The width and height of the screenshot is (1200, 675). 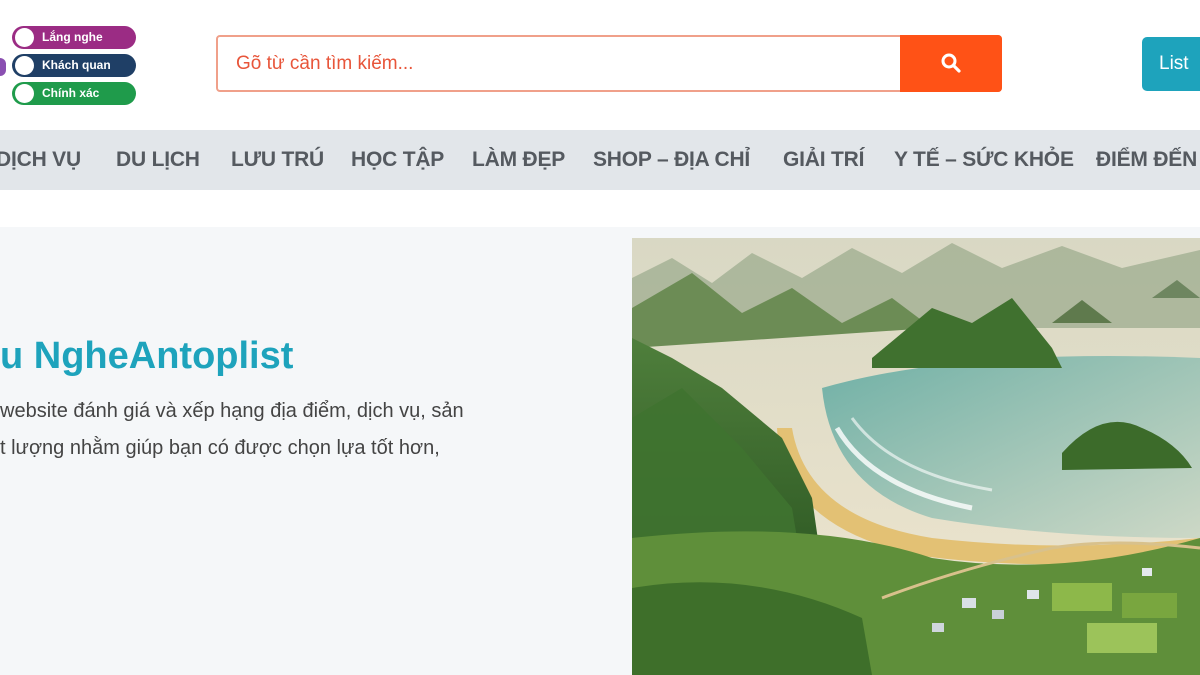 What do you see at coordinates (40, 160) in the screenshot?
I see `nav-item-dich-vu: DỊCH VỤ` at bounding box center [40, 160].